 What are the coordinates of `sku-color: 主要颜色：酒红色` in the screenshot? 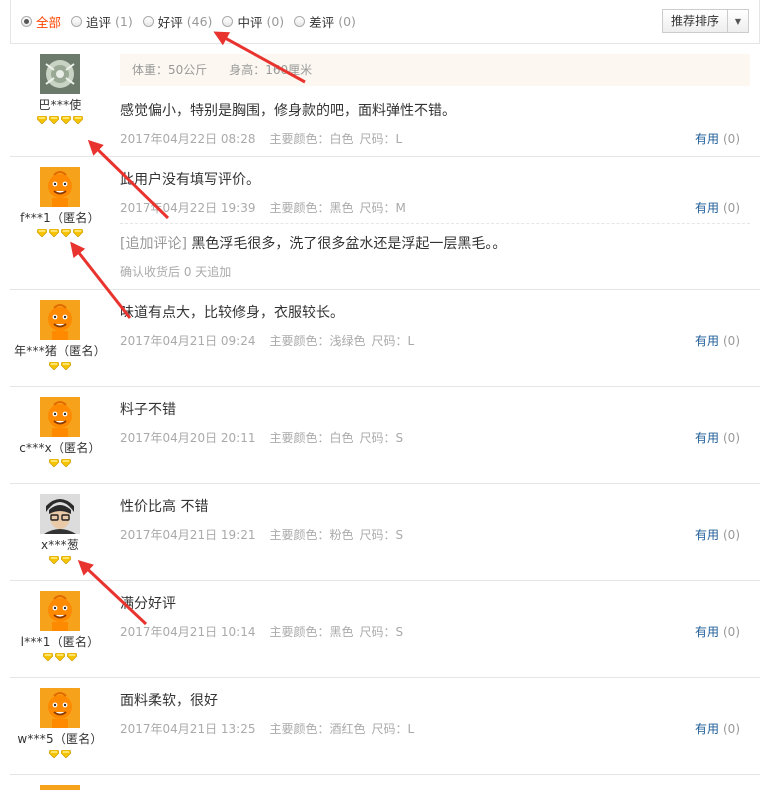 It's located at (317, 729).